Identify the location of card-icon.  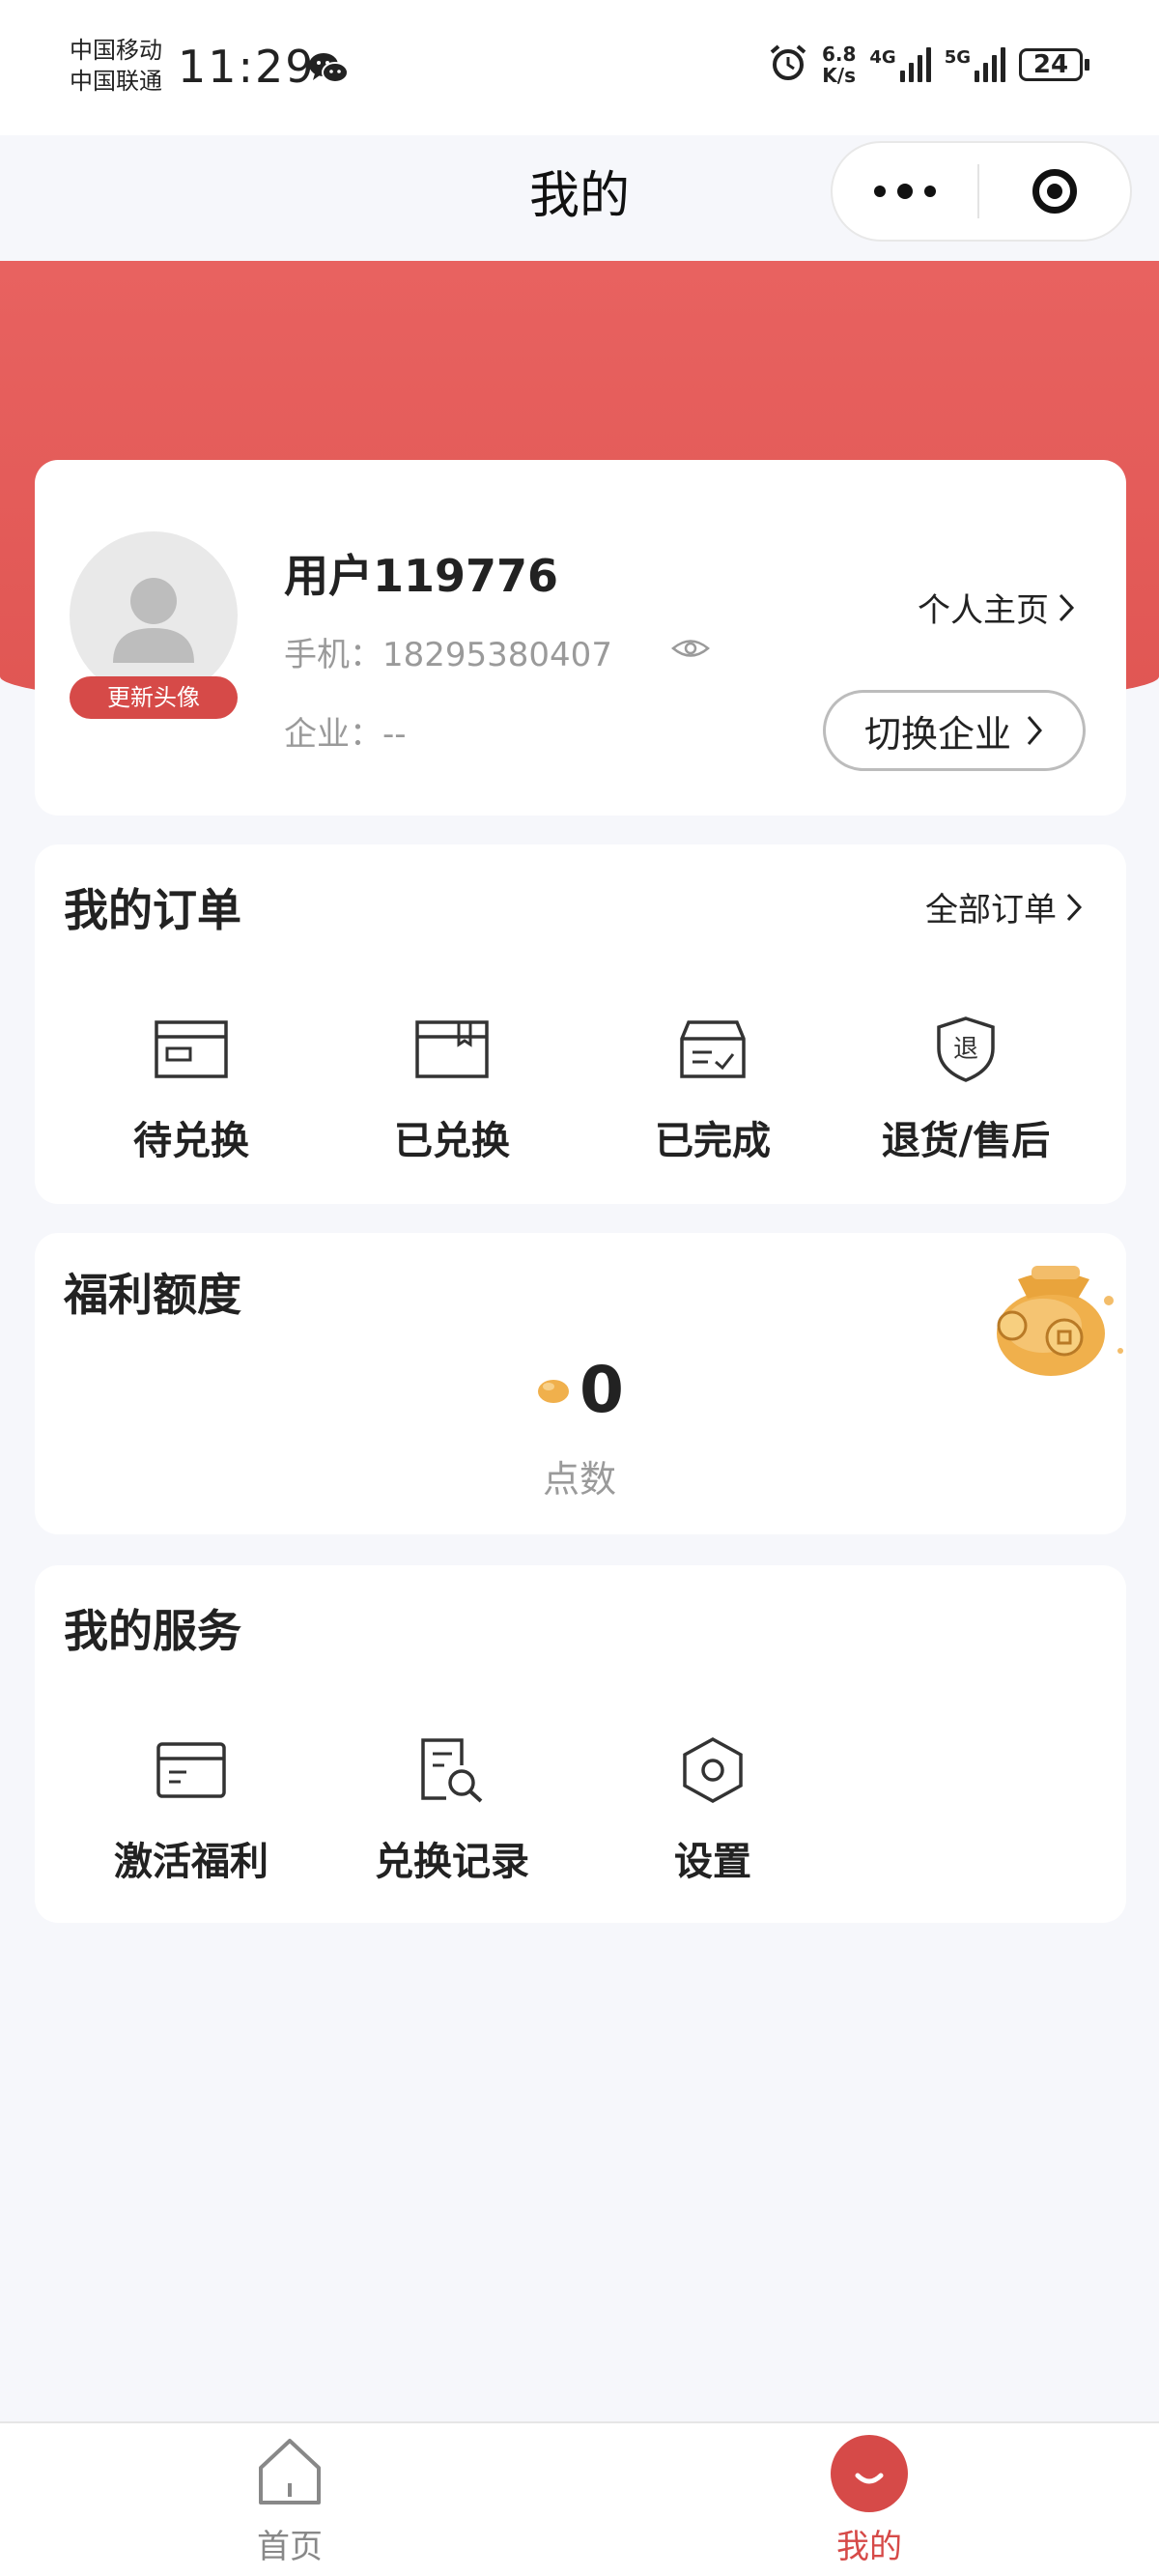
(191, 1050).